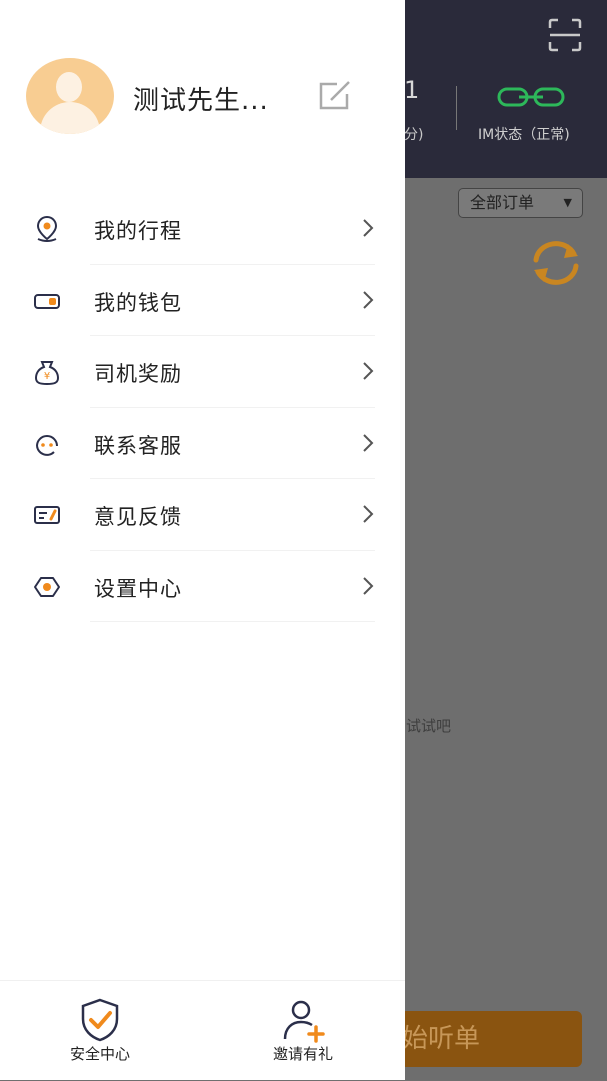 This screenshot has width=607, height=1081. I want to click on safety-center-label: 安全中心, so click(99, 1054).